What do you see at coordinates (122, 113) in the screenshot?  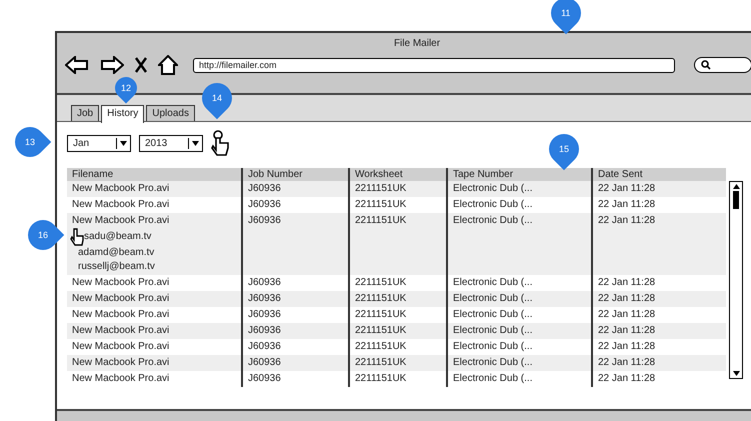 I see `tab: History` at bounding box center [122, 113].